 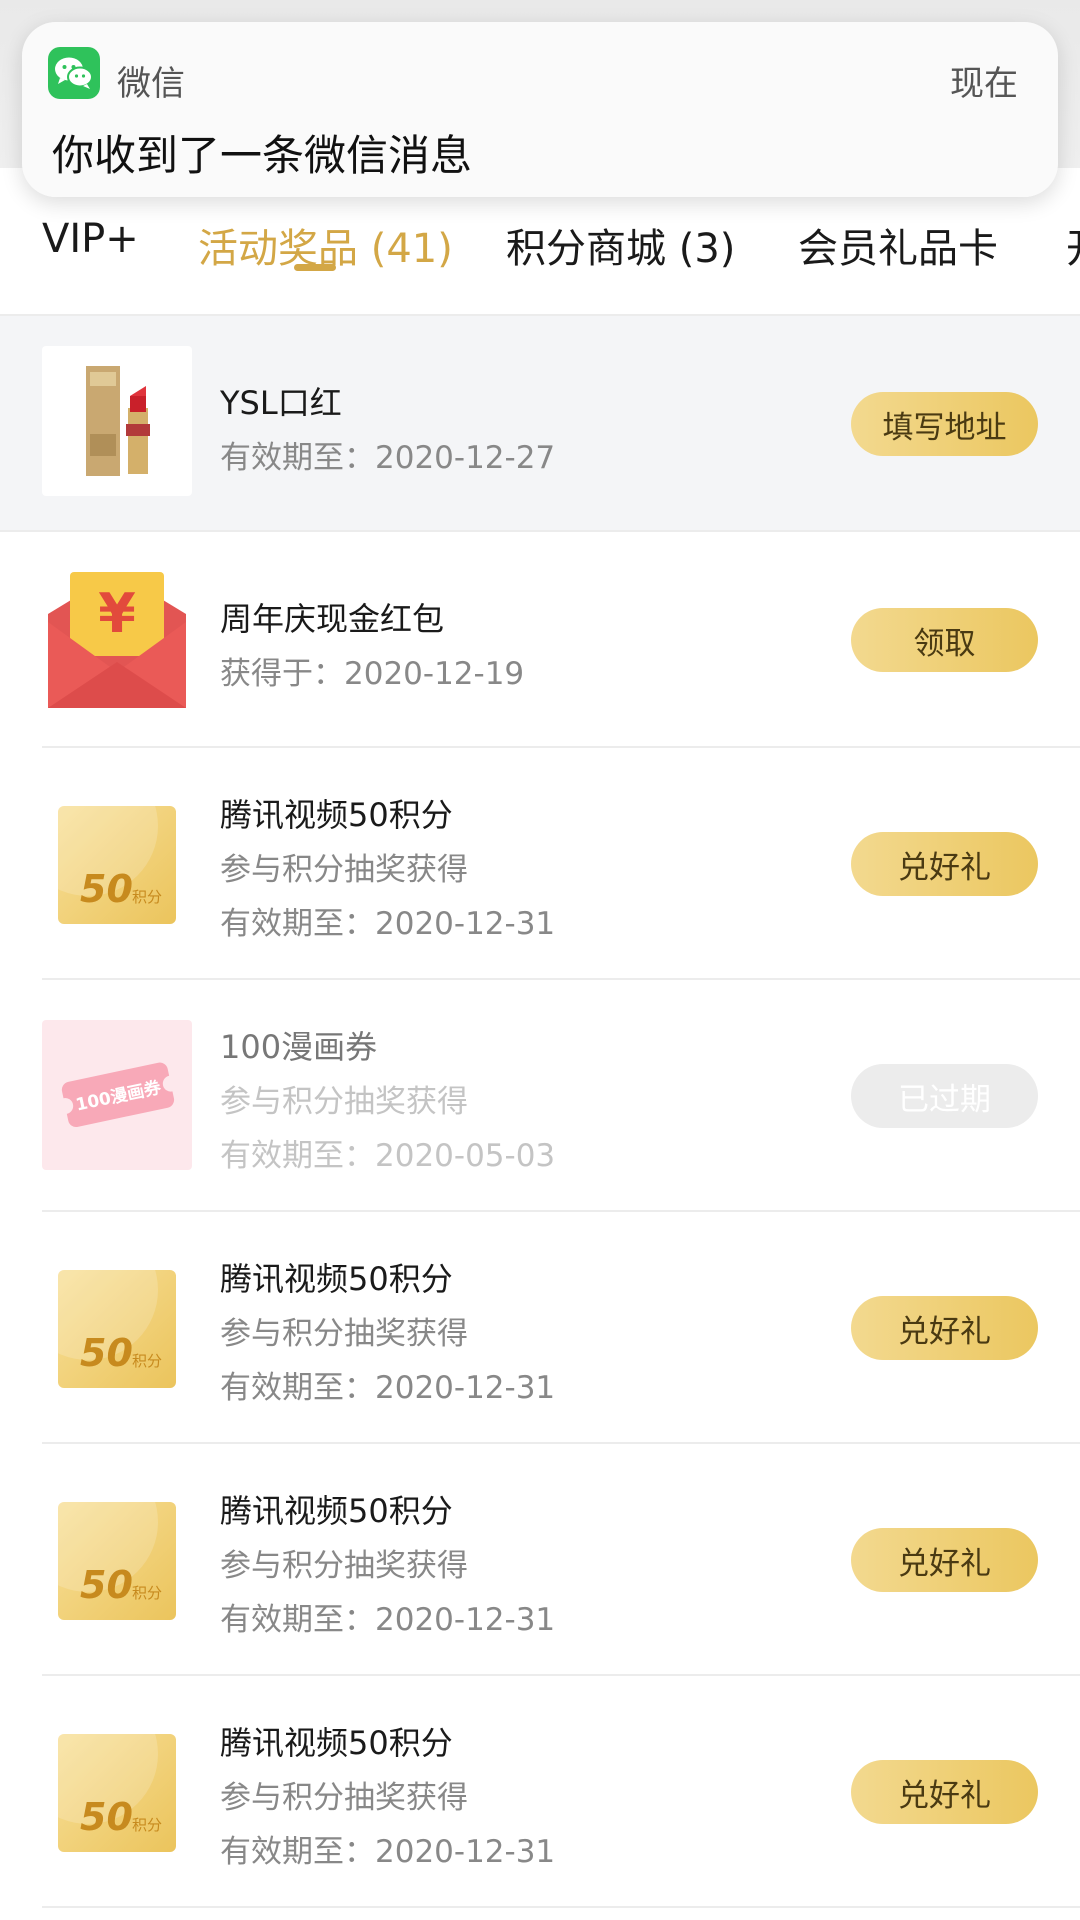 I want to click on list-item: YSL口红 有效期至：2020-12-27 填写地址, so click(x=540, y=424).